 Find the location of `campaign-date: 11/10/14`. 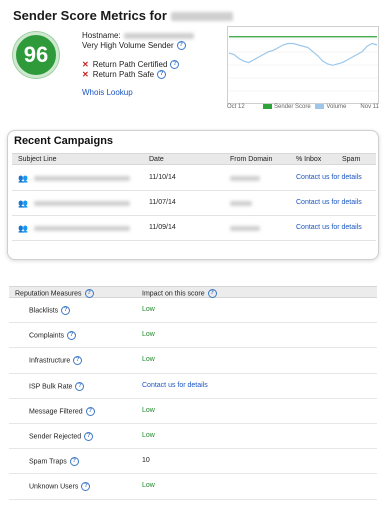

campaign-date: 11/10/14 is located at coordinates (162, 177).